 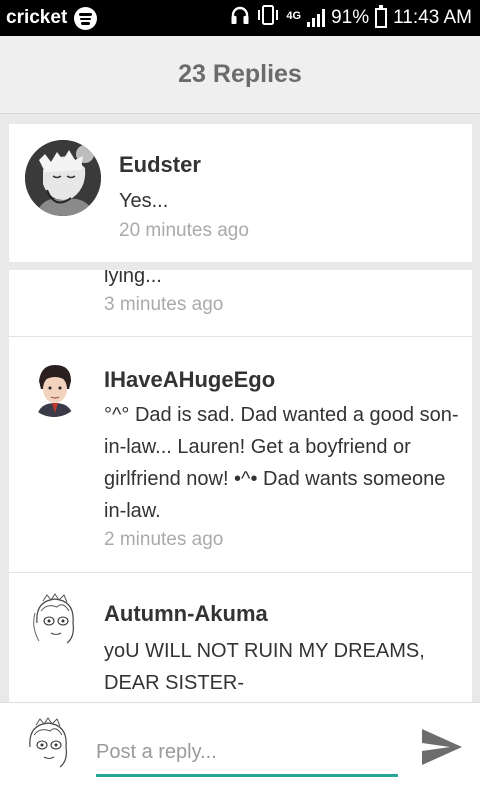 What do you see at coordinates (268, 18) in the screenshot?
I see `vibrate-icon` at bounding box center [268, 18].